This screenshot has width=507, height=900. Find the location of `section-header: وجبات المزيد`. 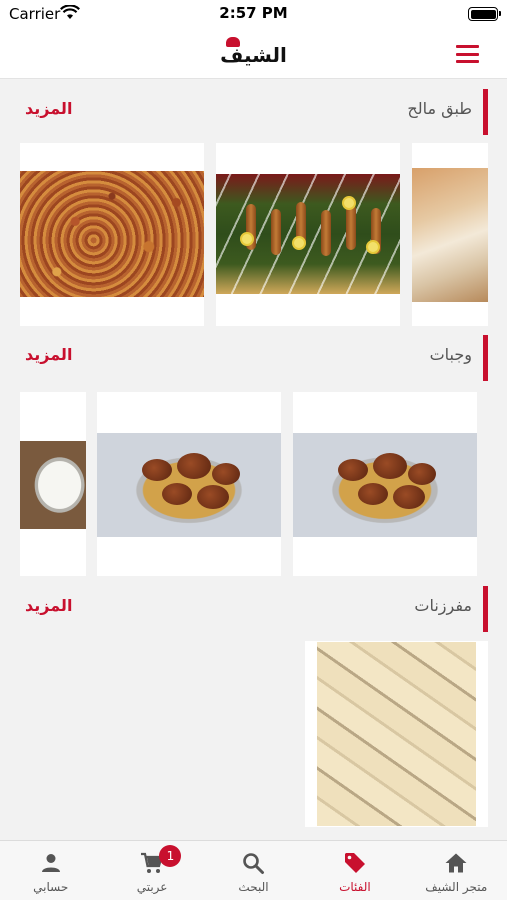

section-header: وجبات المزيد is located at coordinates (253, 358).